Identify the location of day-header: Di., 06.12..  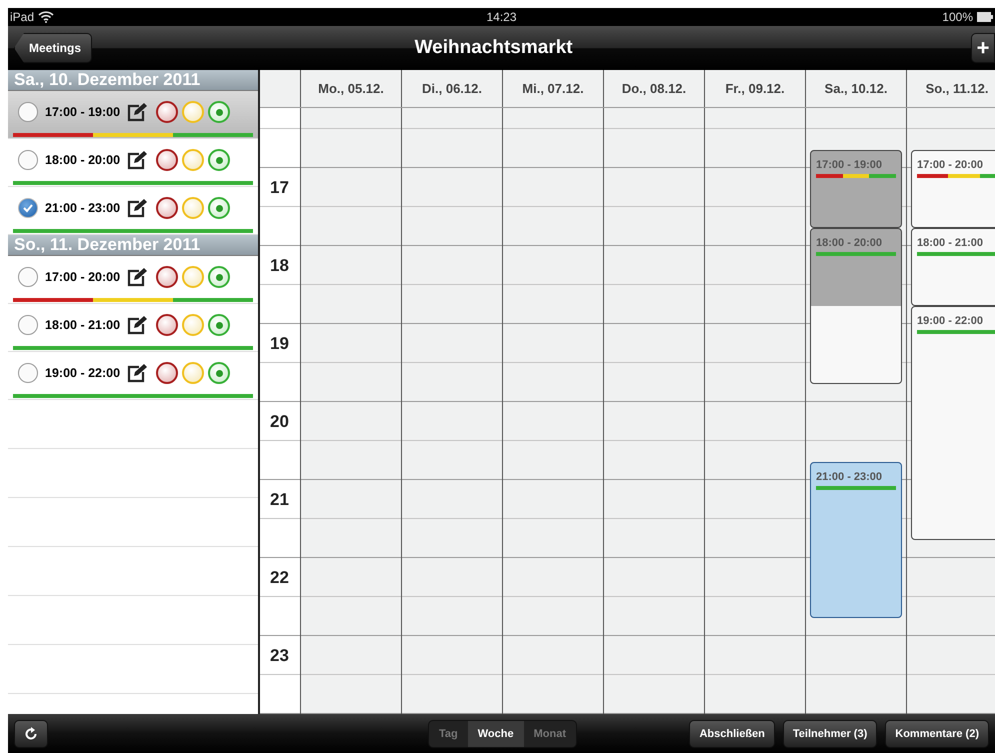
(451, 88).